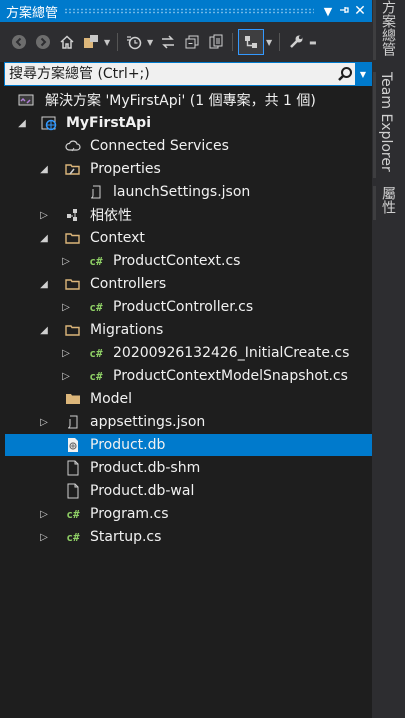 This screenshot has height=718, width=405. What do you see at coordinates (296, 42) in the screenshot?
I see `properties-wrench-icon` at bounding box center [296, 42].